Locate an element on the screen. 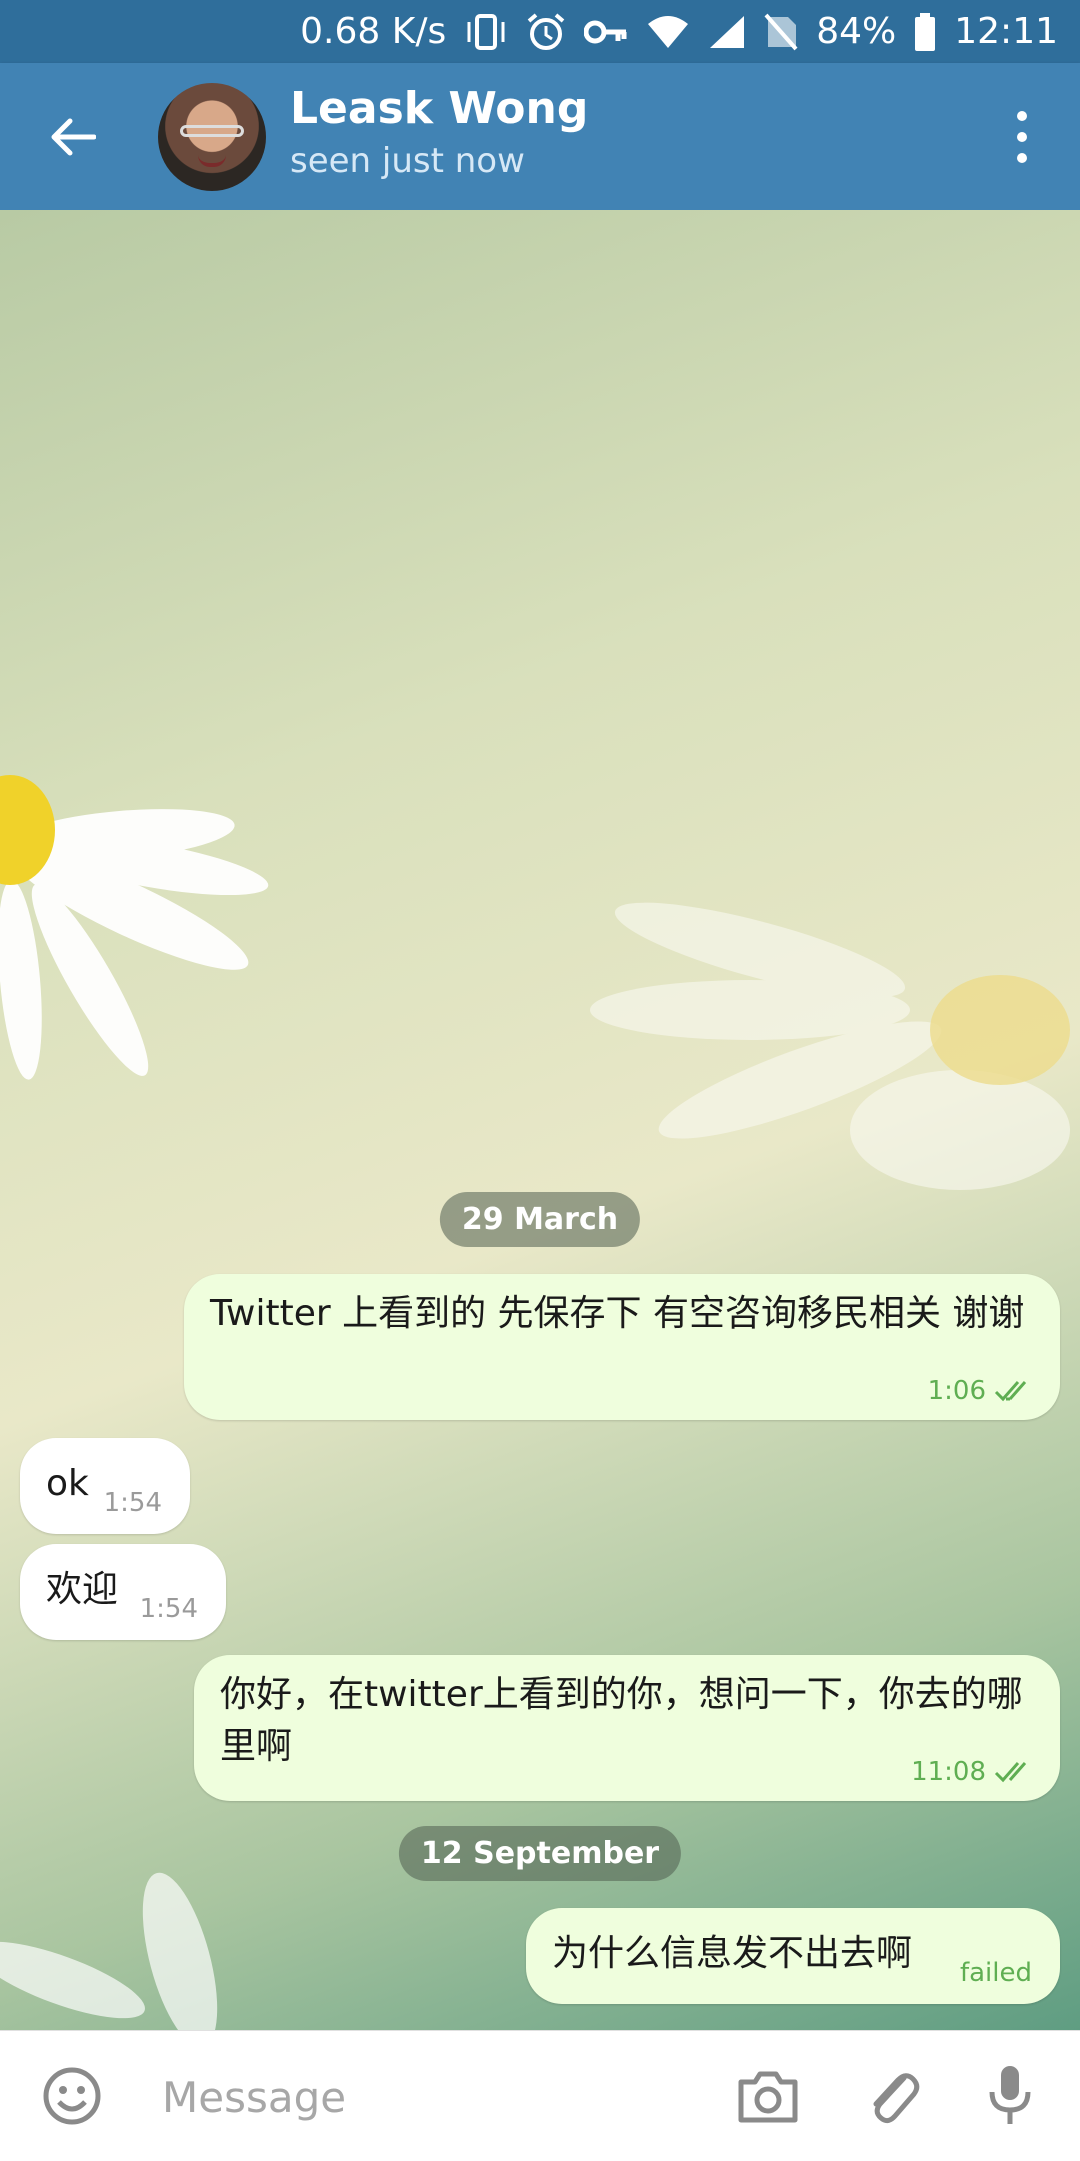 The image size is (1080, 2161). camera-icon is located at coordinates (768, 2097).